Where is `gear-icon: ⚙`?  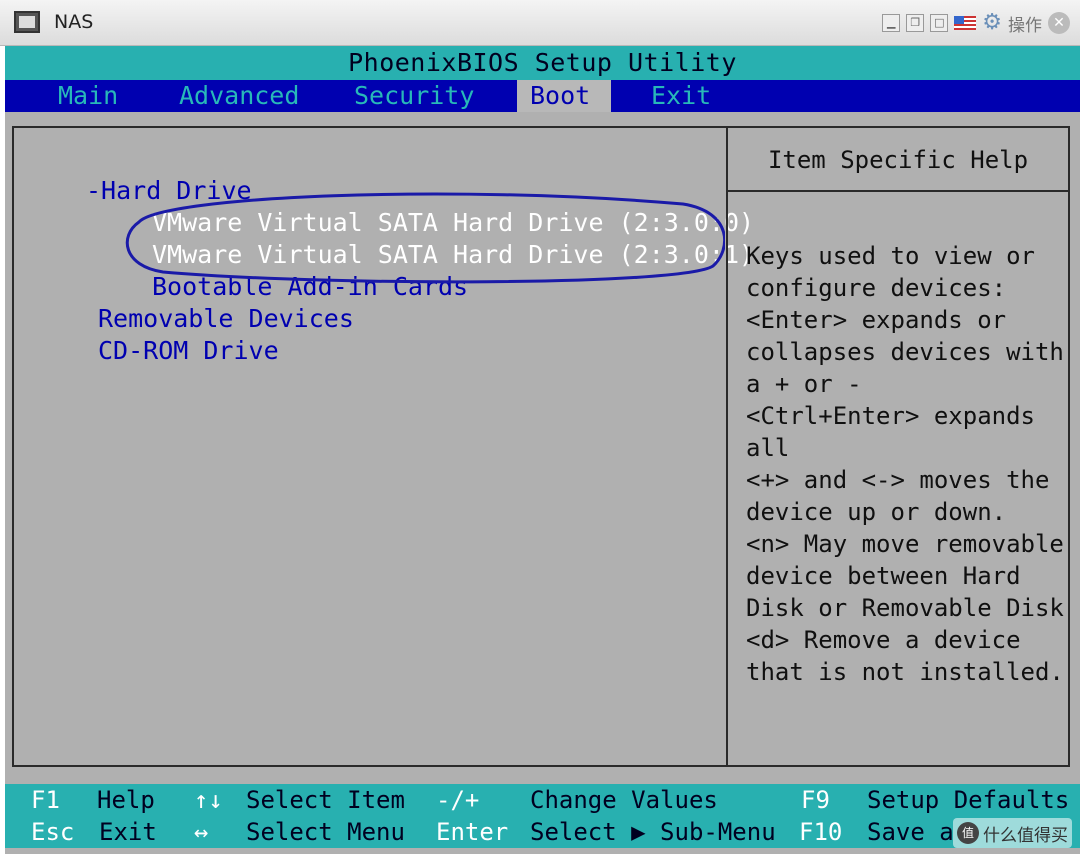
gear-icon: ⚙ is located at coordinates (992, 23).